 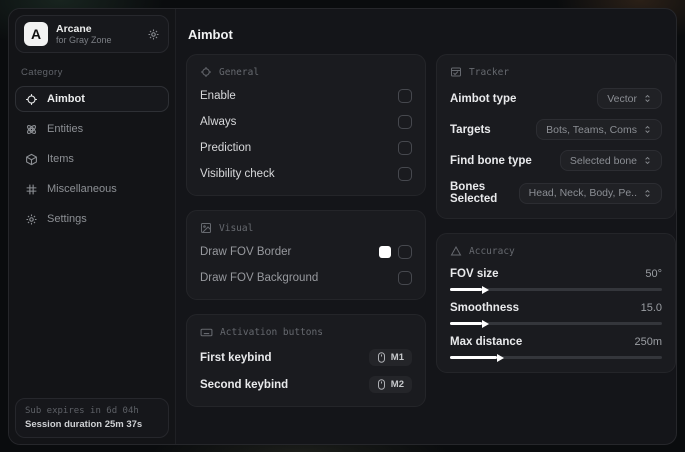 I want to click on setting-row: Find bone type Selected bone, so click(x=556, y=160).